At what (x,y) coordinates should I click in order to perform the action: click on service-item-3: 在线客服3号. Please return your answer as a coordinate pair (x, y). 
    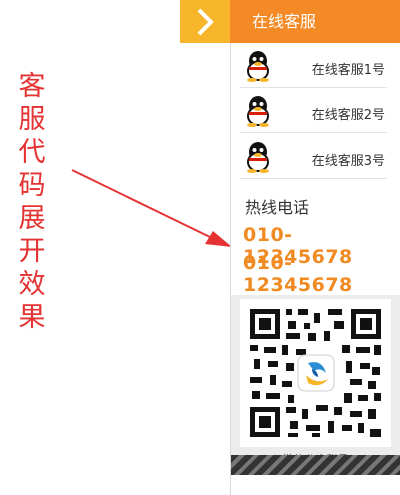
    Looking at the image, I should click on (313, 157).